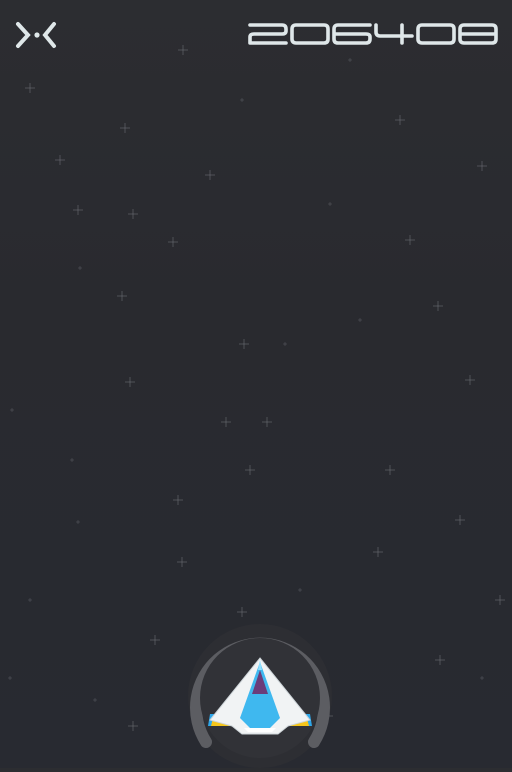 This screenshot has width=512, height=772. What do you see at coordinates (260, 695) in the screenshot?
I see `player-ship` at bounding box center [260, 695].